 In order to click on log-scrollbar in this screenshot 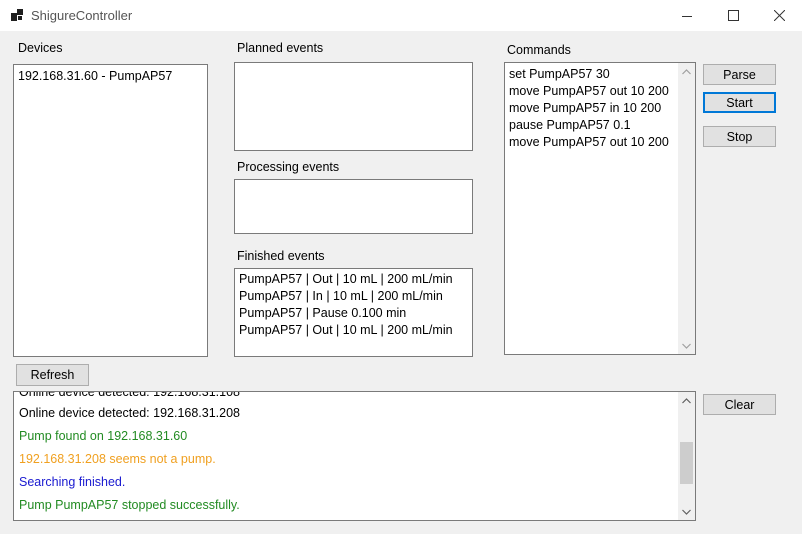, I will do `click(686, 456)`.